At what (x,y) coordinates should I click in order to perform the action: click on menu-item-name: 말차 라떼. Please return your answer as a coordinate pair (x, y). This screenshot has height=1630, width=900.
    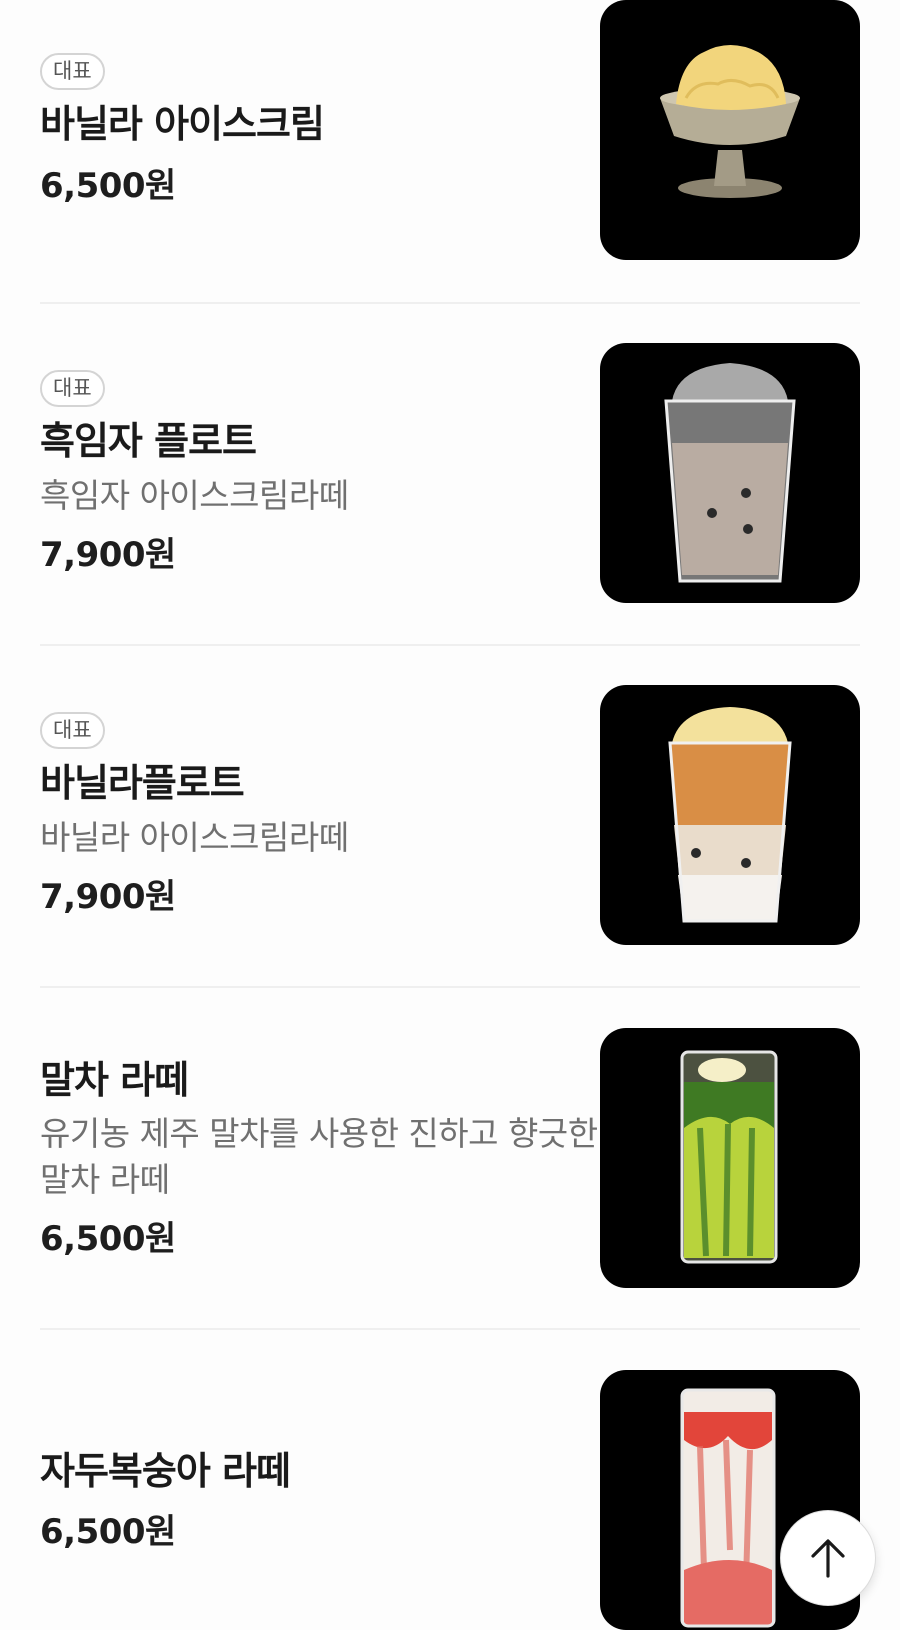
    Looking at the image, I should click on (114, 1079).